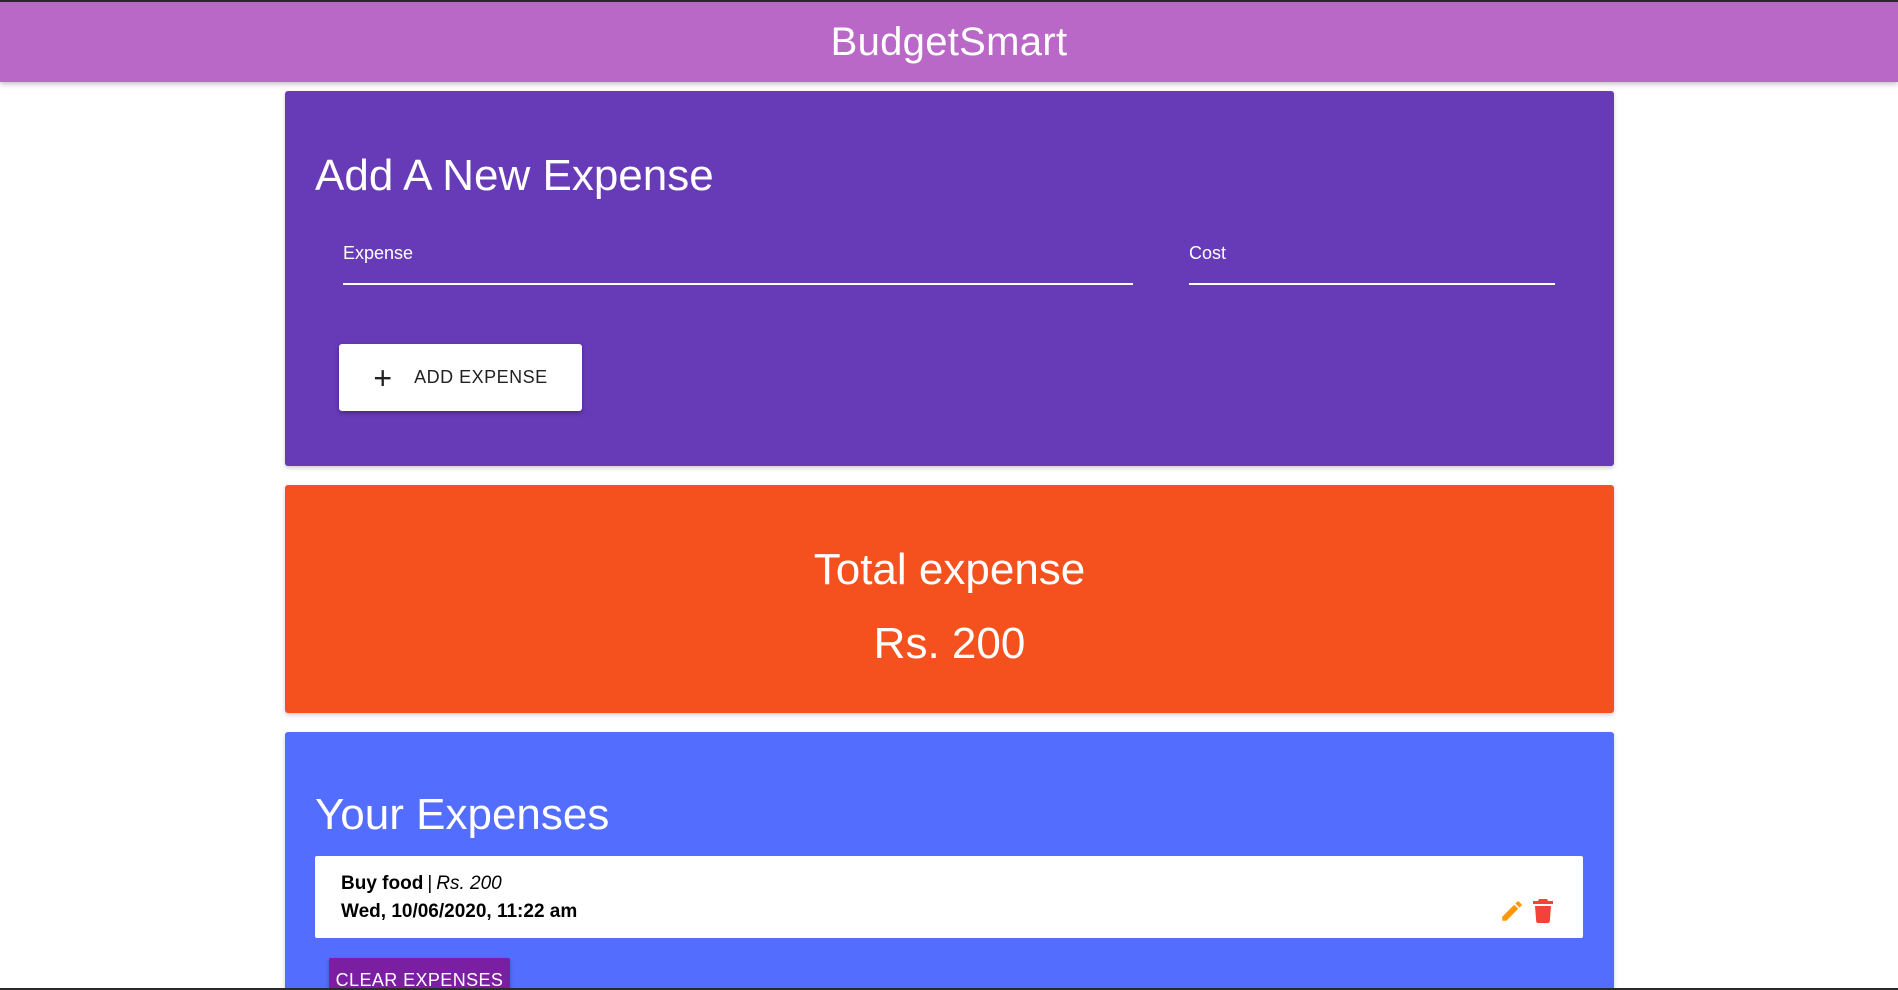 Image resolution: width=1898 pixels, height=990 pixels. What do you see at coordinates (514, 175) in the screenshot?
I see `add-expense-heading: Add A New Expense` at bounding box center [514, 175].